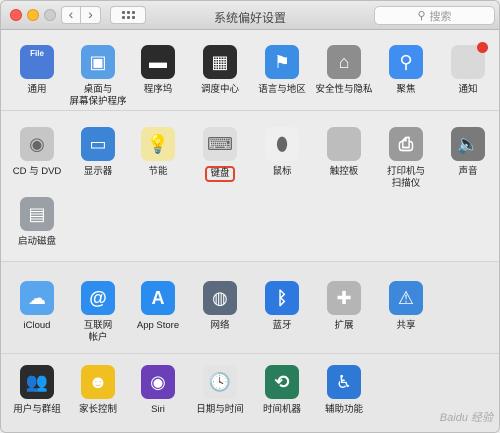  Describe the element at coordinates (37, 62) in the screenshot. I see `general-icon: File` at that location.